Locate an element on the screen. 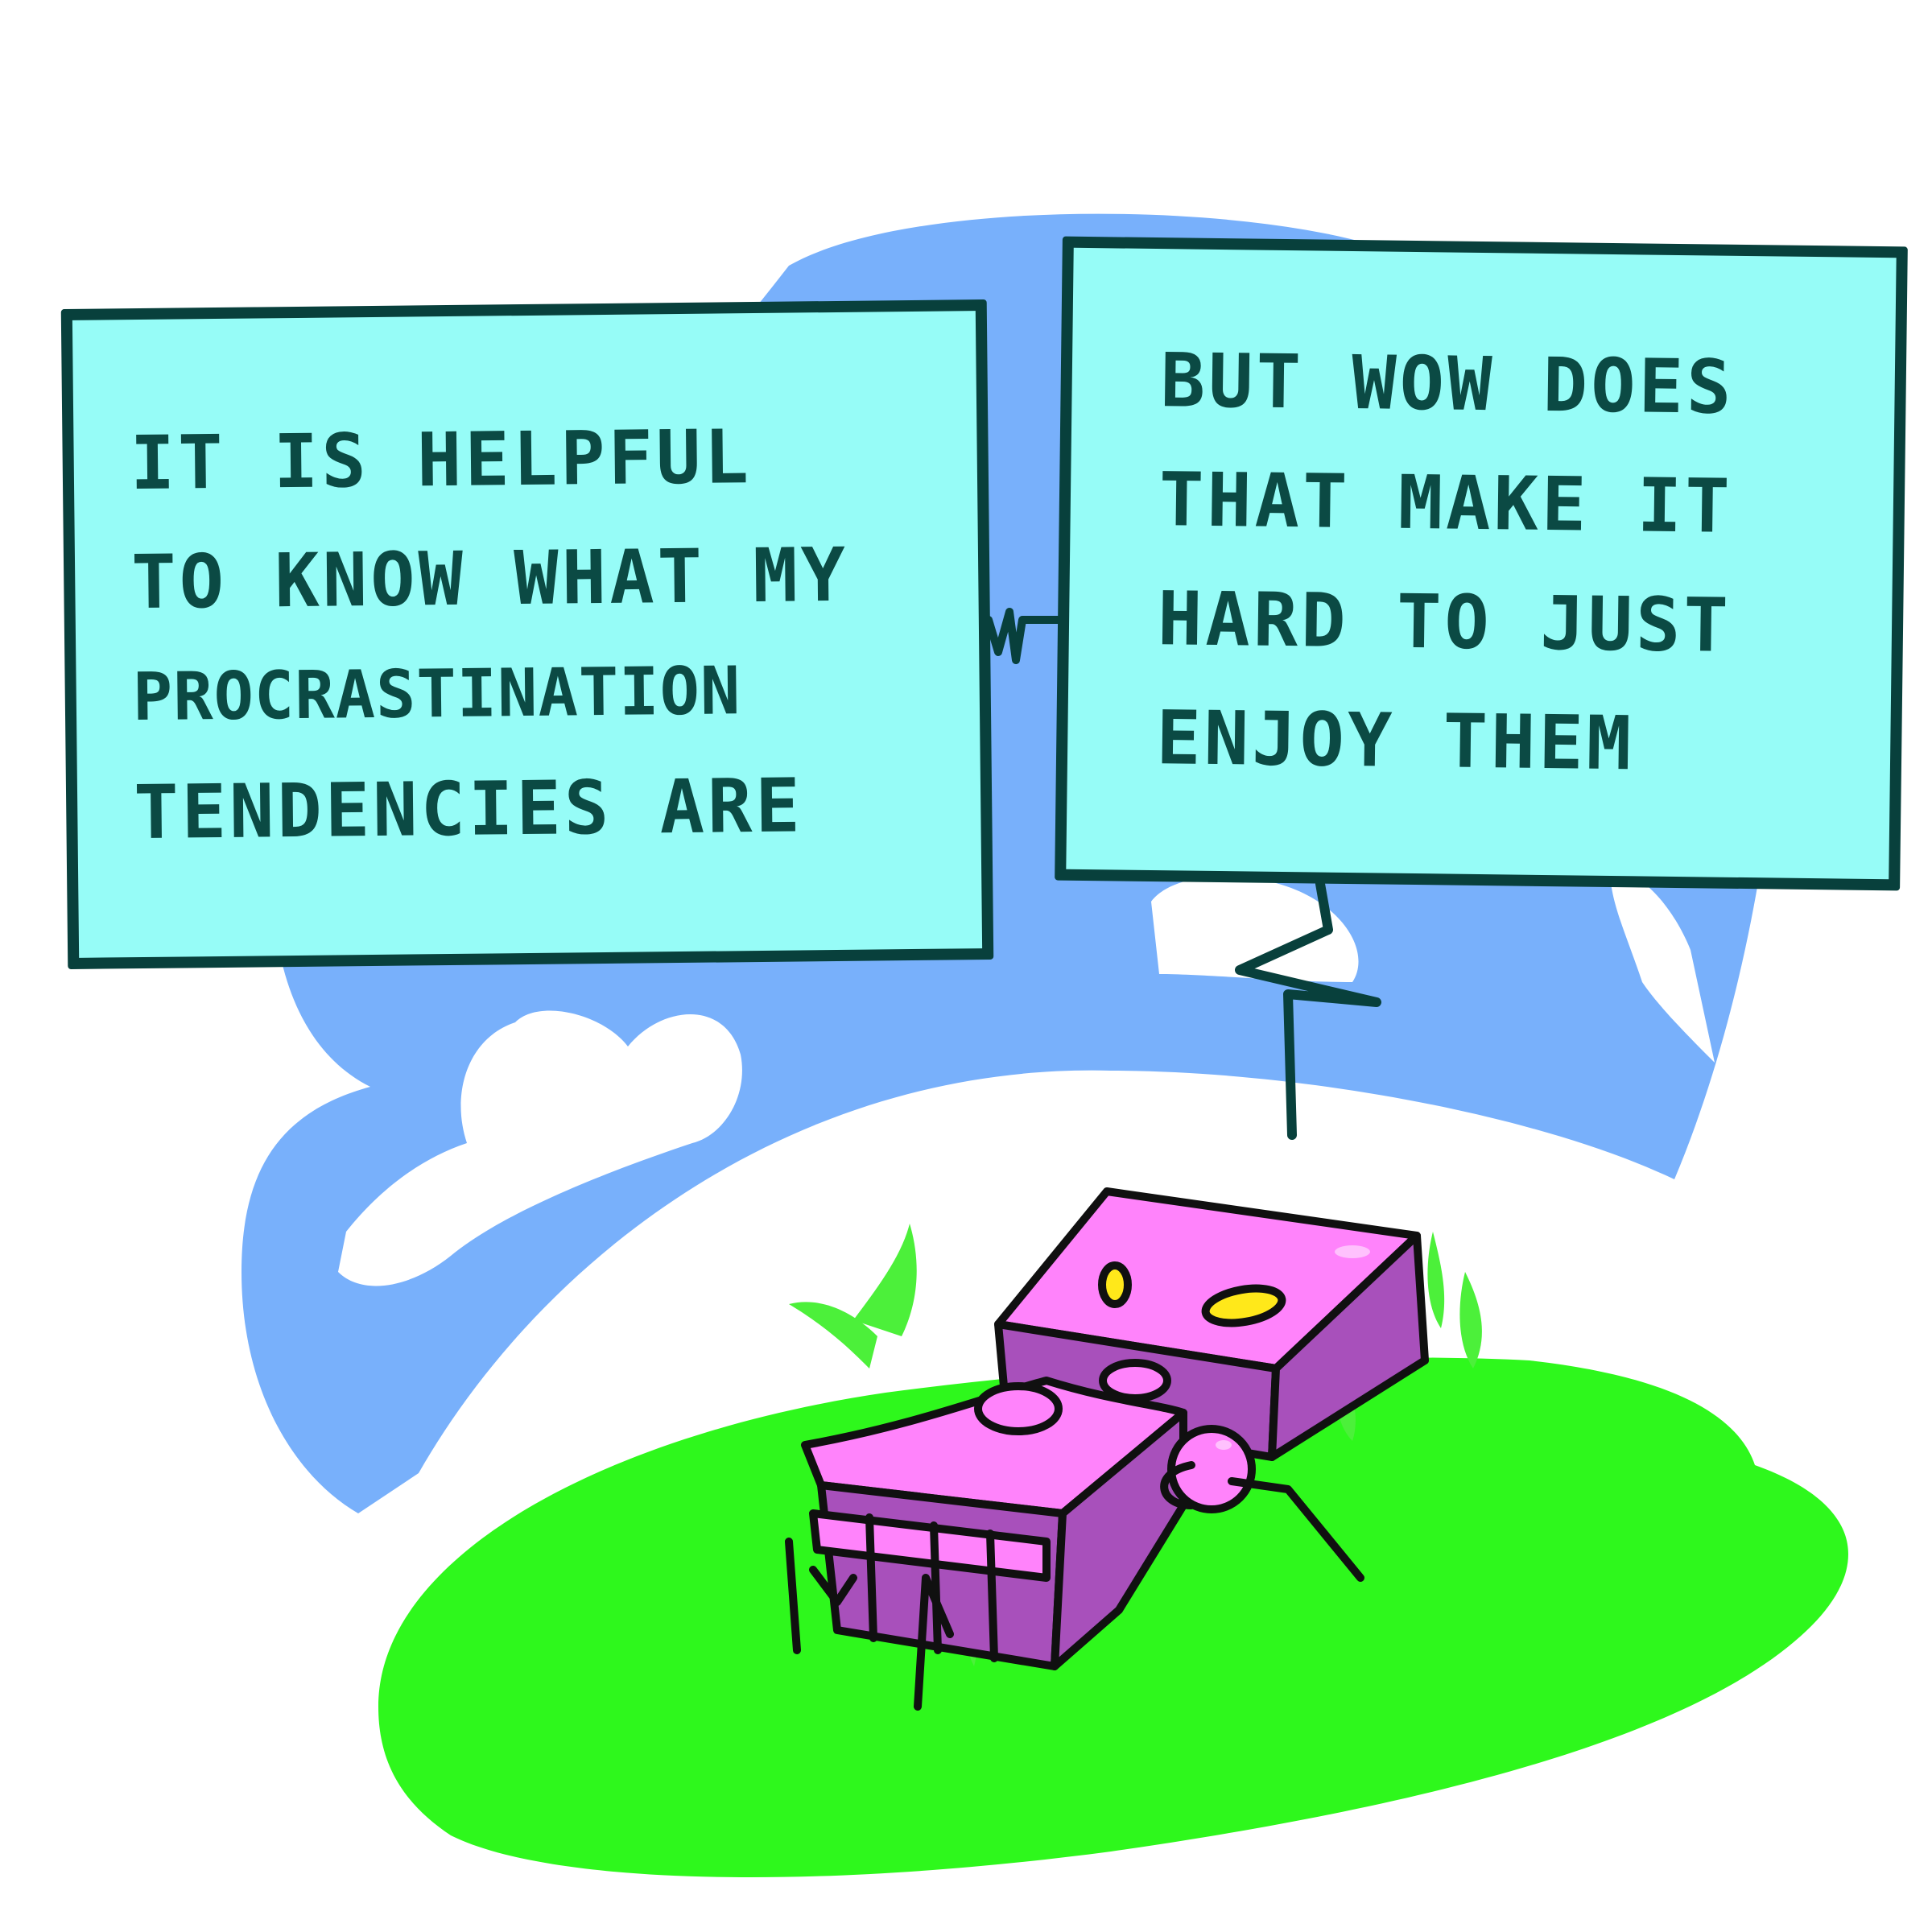 This screenshot has height=1932, width=1932. caption-line: TENDENCIES ARE is located at coordinates (468, 809).